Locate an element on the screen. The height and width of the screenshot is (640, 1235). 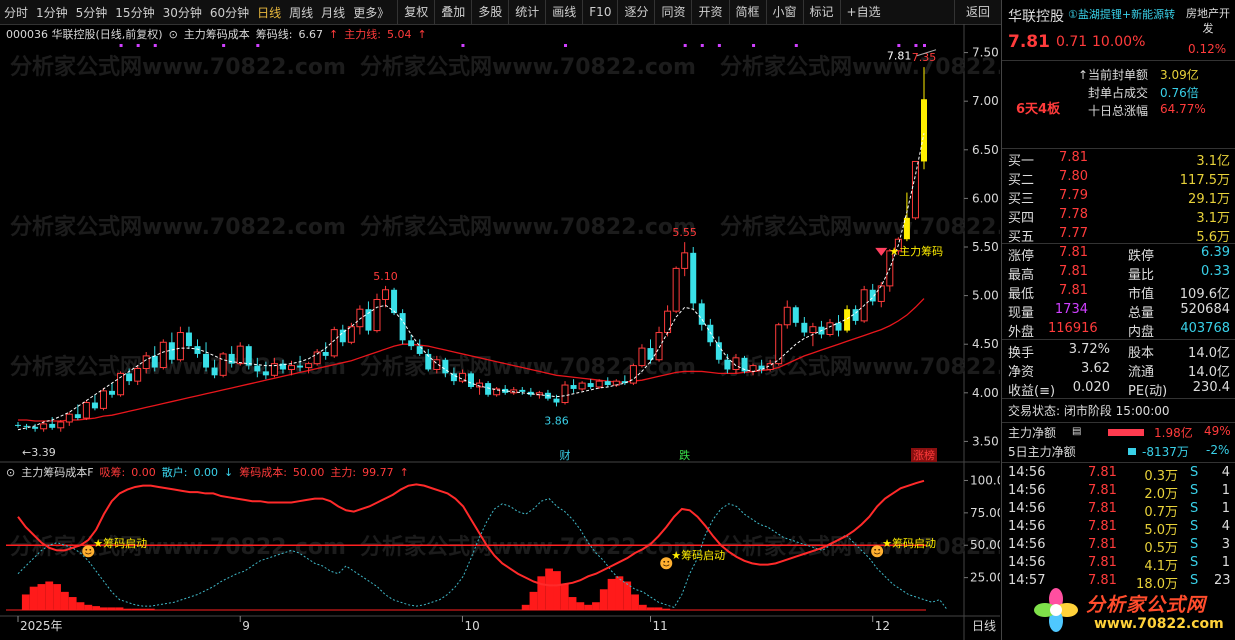
period-5: 60分钟 is located at coordinates (229, 12).